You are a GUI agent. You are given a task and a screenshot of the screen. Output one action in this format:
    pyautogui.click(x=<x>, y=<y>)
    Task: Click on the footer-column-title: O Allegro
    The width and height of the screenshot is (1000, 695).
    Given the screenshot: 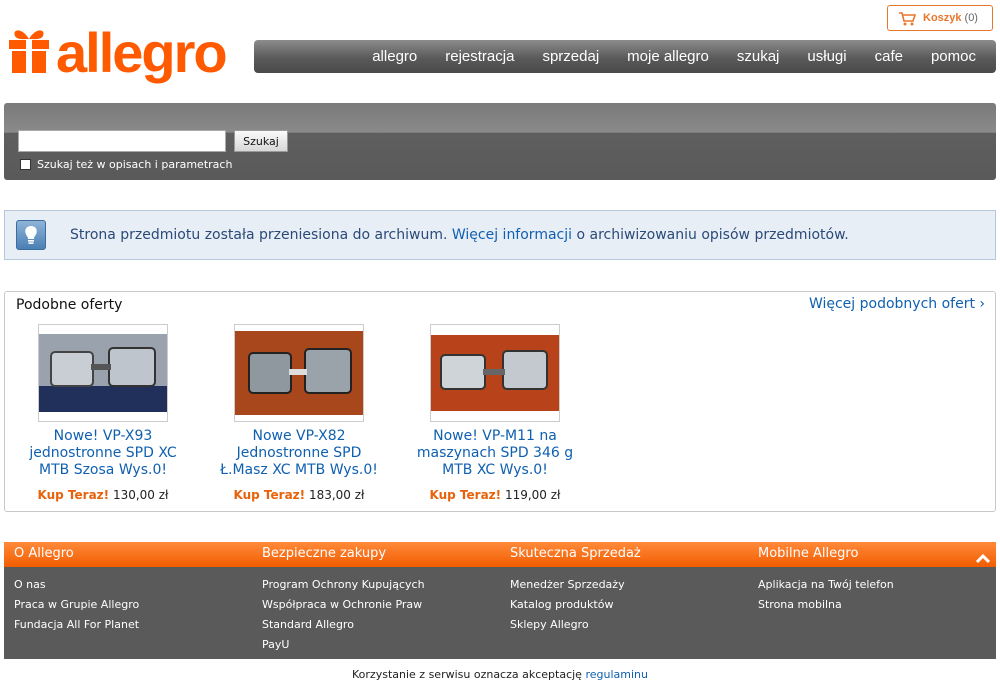 What is the action you would take?
    pyautogui.click(x=44, y=553)
    